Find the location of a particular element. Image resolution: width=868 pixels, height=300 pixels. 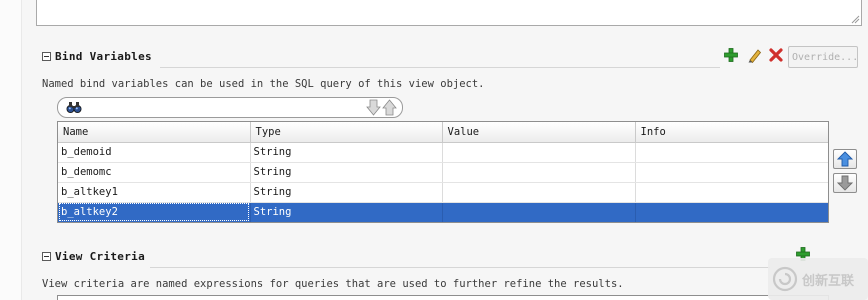

arrow-up-icon is located at coordinates (845, 159).